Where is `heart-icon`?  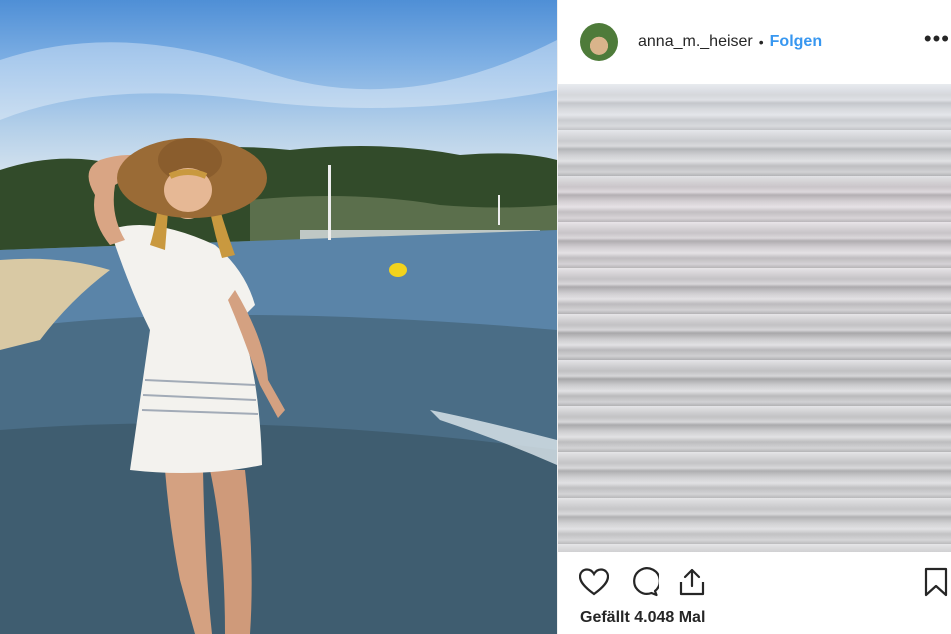
heart-icon is located at coordinates (594, 582).